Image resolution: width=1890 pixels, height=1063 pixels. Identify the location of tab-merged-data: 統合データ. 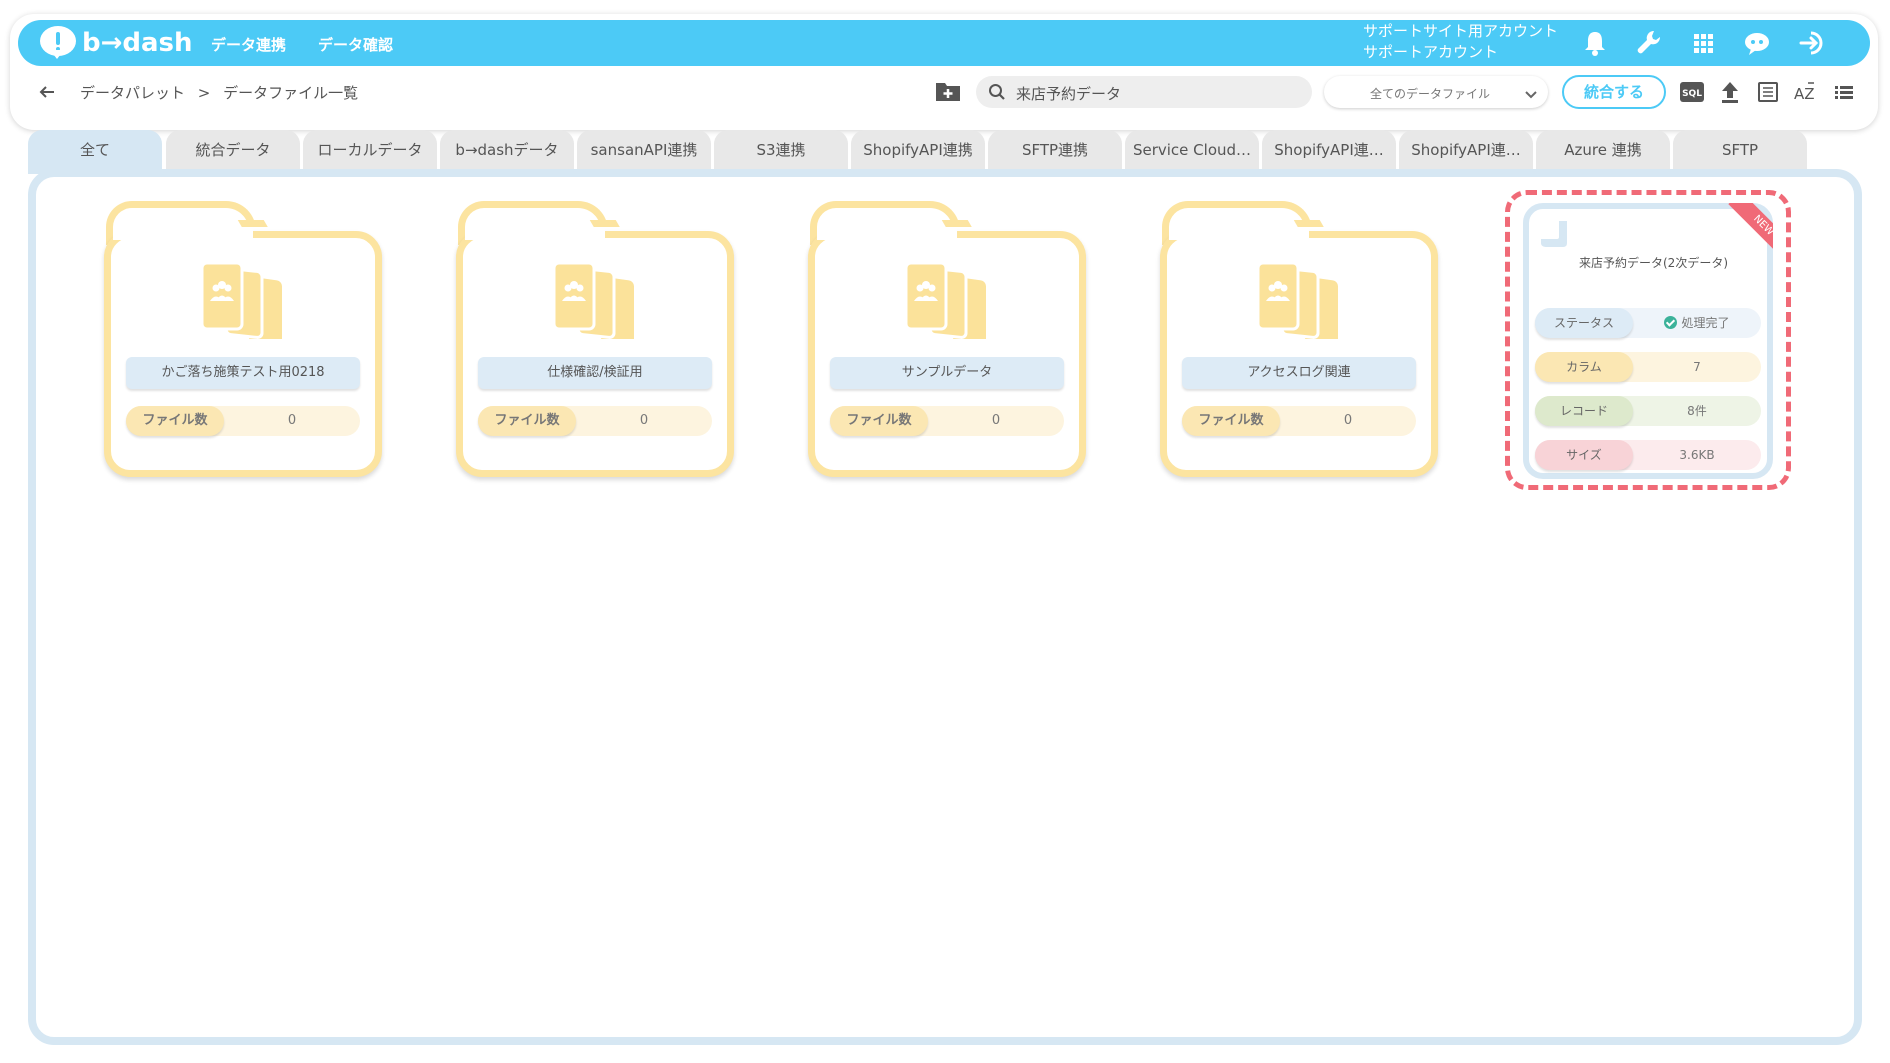
(233, 150).